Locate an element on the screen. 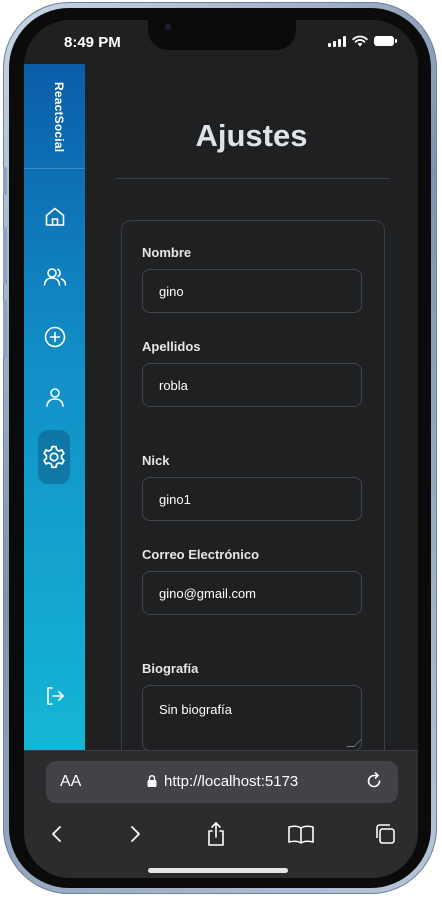  user-icon is located at coordinates (55, 397).